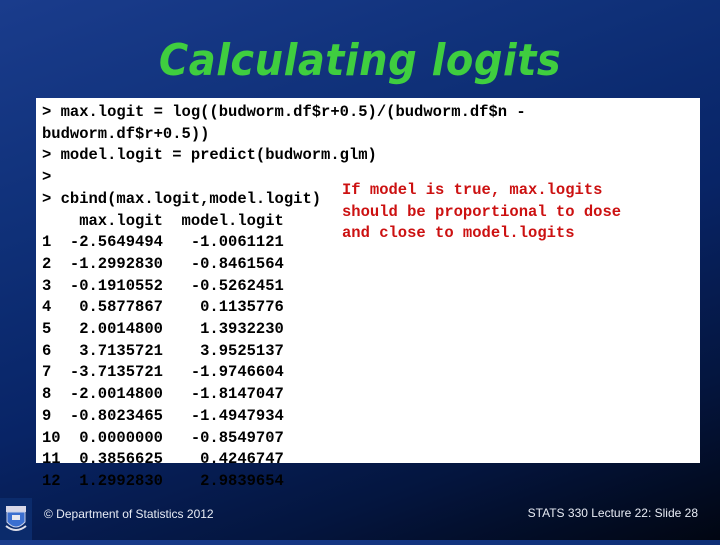 The height and width of the screenshot is (545, 720). Describe the element at coordinates (47, 177) in the screenshot. I see `code-line: >` at that location.